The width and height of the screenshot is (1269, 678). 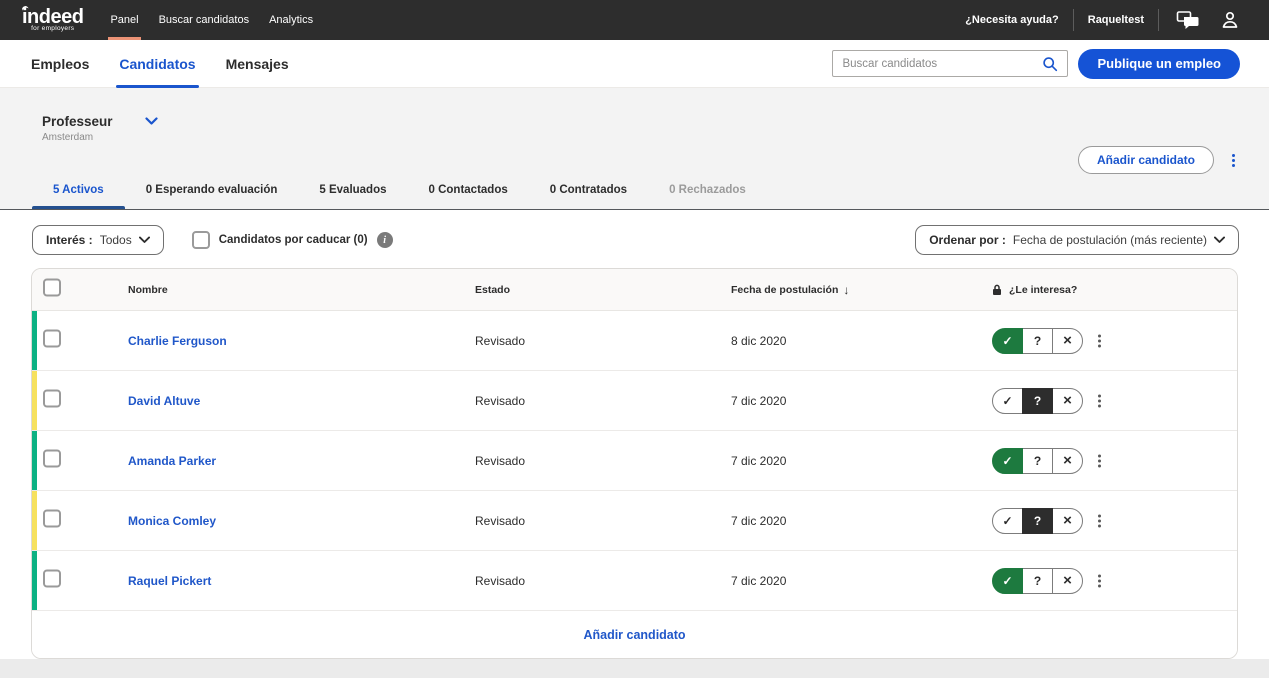 I want to click on person-icon, so click(x=1230, y=20).